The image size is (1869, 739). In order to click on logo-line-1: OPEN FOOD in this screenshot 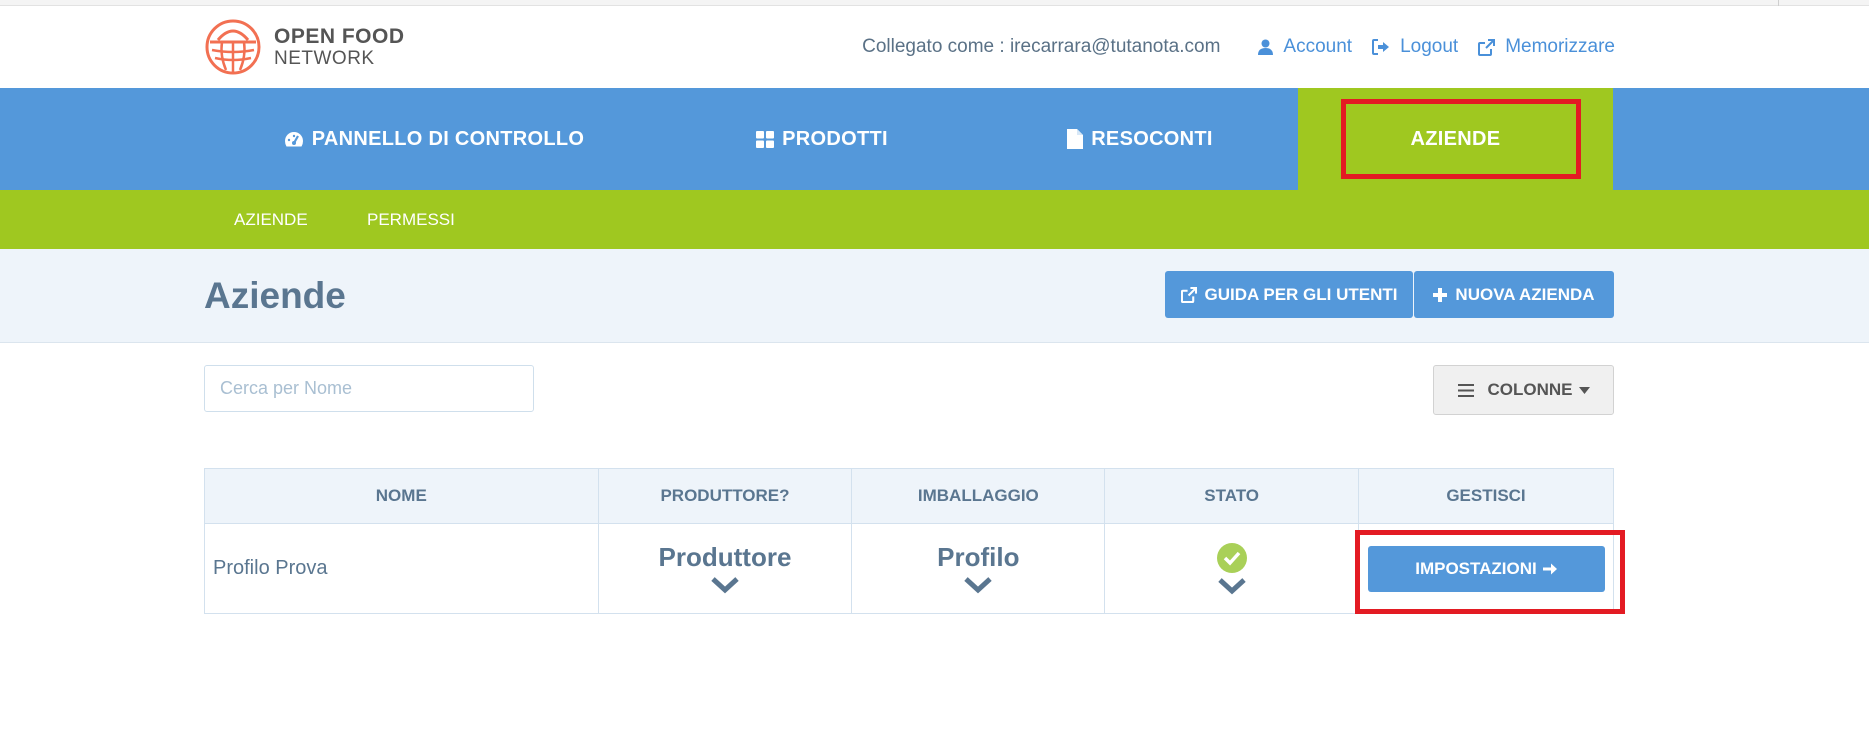, I will do `click(339, 36)`.